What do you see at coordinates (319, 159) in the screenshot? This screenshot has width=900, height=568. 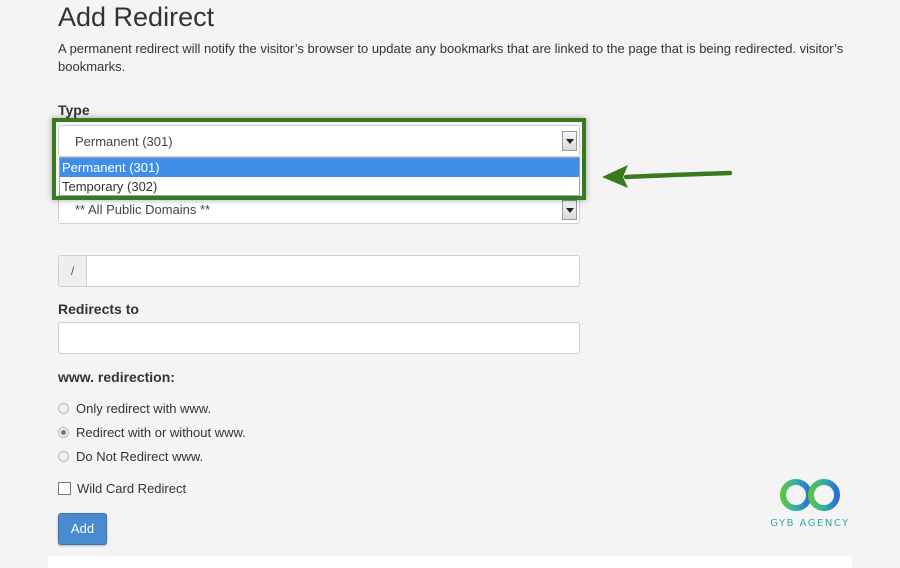 I see `highlight-box` at bounding box center [319, 159].